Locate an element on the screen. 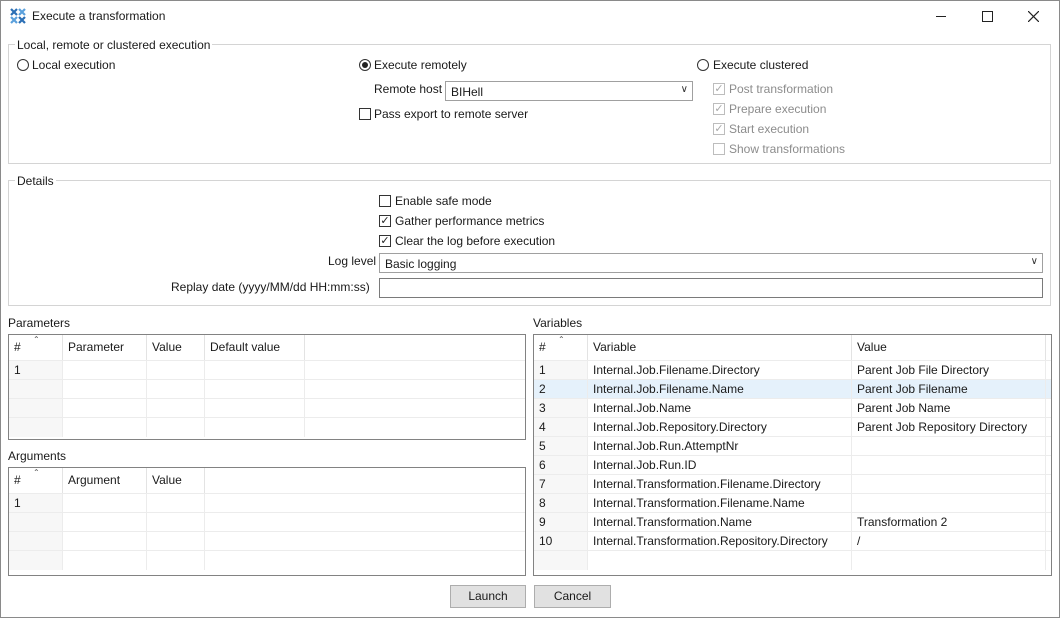  close-icon is located at coordinates (1033, 16).